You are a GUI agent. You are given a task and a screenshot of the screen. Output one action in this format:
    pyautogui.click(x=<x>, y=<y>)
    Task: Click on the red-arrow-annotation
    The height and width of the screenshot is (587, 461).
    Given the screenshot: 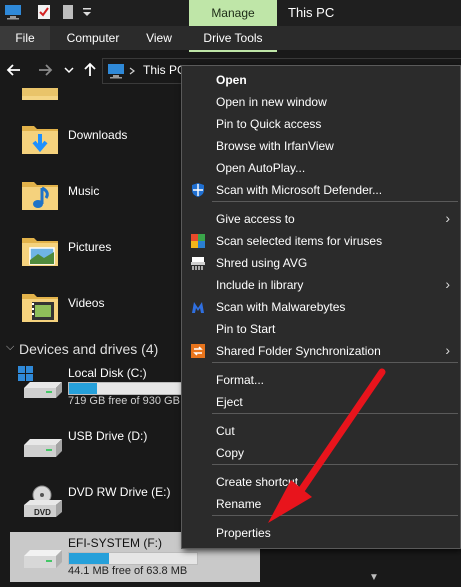 What is the action you would take?
    pyautogui.click(x=327, y=445)
    